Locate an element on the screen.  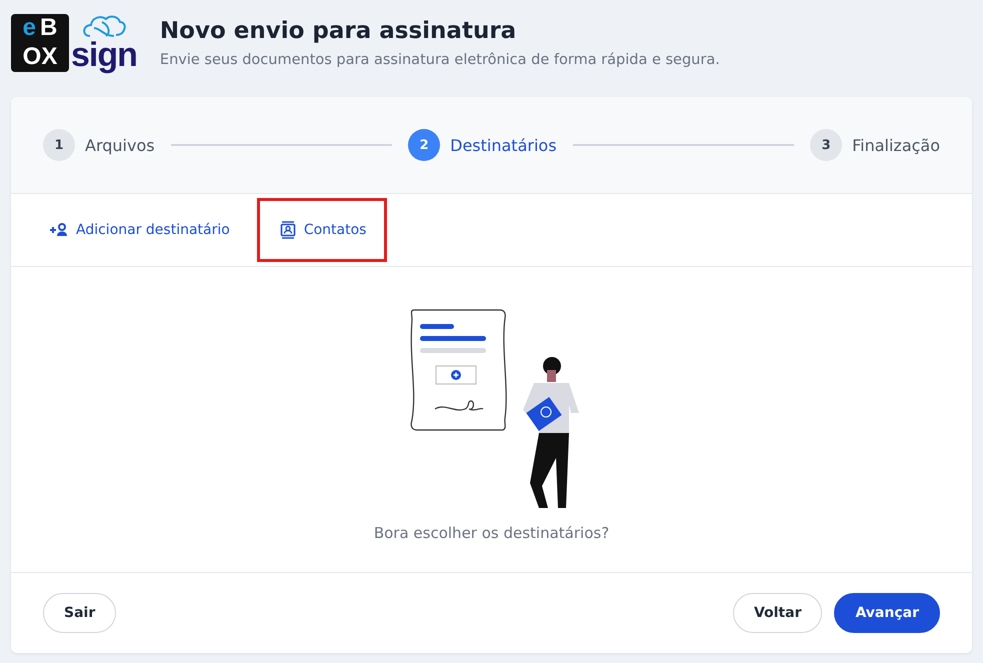
step-label: Destinatários is located at coordinates (503, 145).